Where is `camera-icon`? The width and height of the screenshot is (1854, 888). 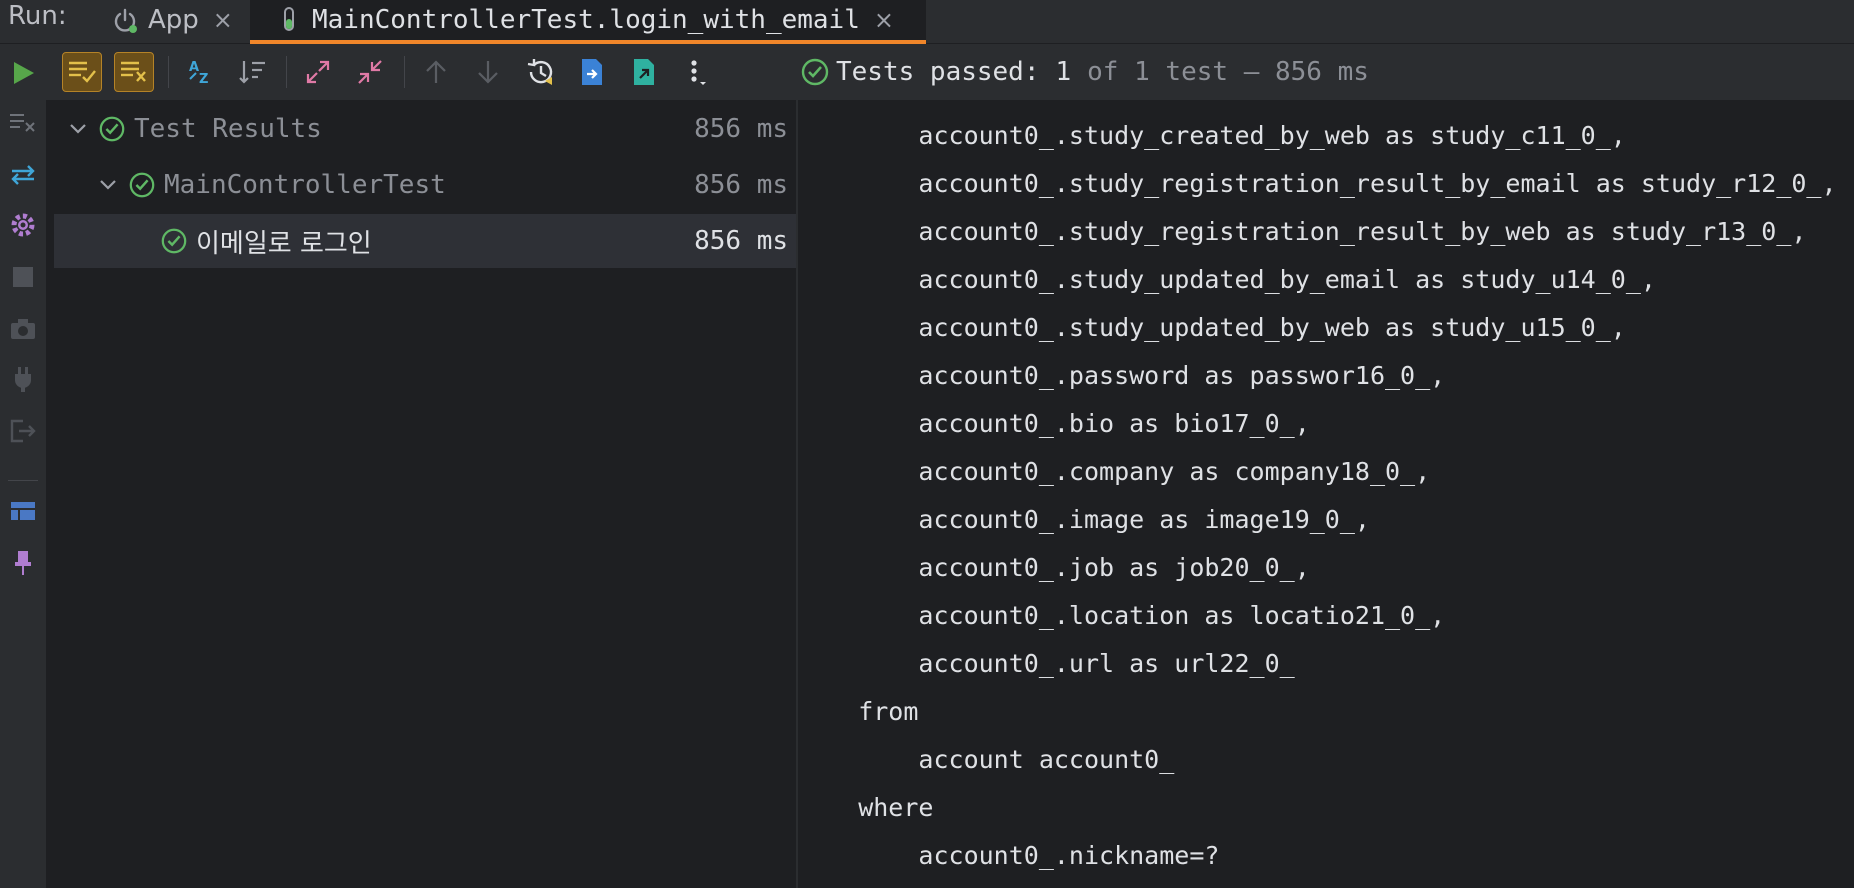 camera-icon is located at coordinates (23, 329).